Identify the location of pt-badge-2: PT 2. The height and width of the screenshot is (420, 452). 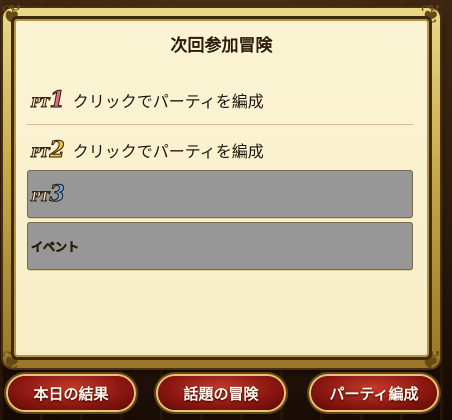
(47, 150).